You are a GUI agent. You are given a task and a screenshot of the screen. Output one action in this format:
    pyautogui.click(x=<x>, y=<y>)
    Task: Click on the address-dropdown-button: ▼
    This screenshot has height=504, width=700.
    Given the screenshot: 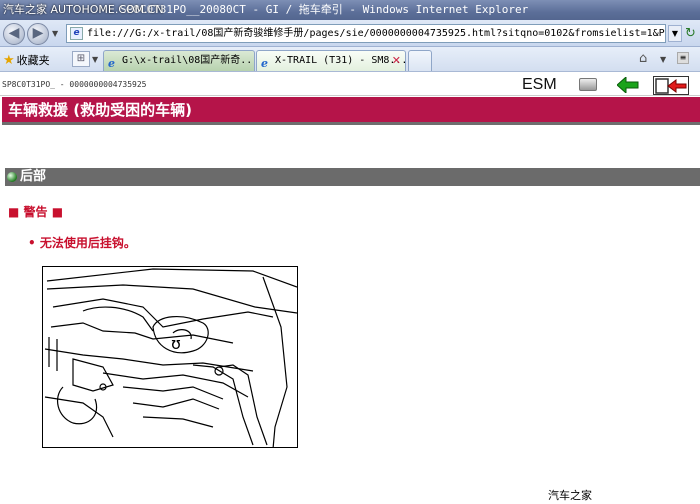 What is the action you would take?
    pyautogui.click(x=675, y=33)
    